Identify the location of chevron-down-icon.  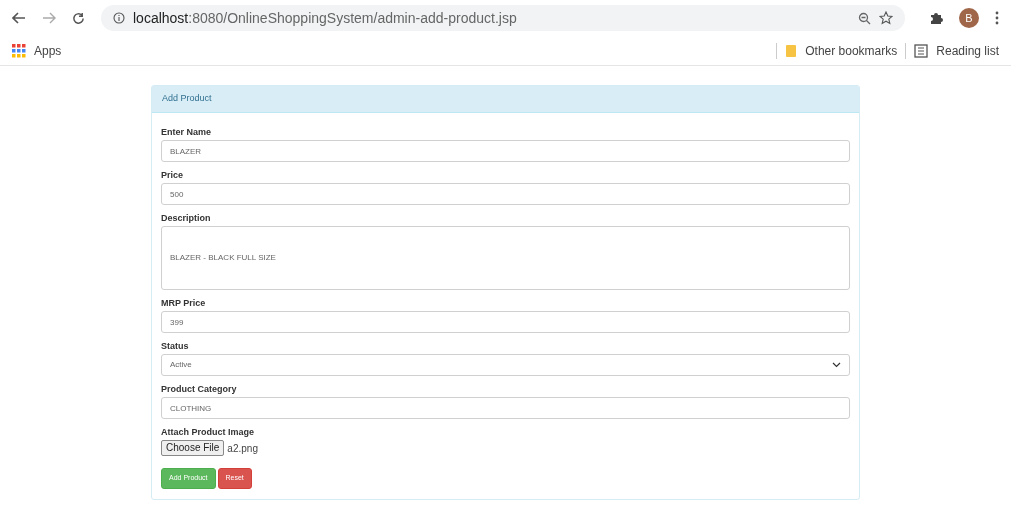
(836, 365).